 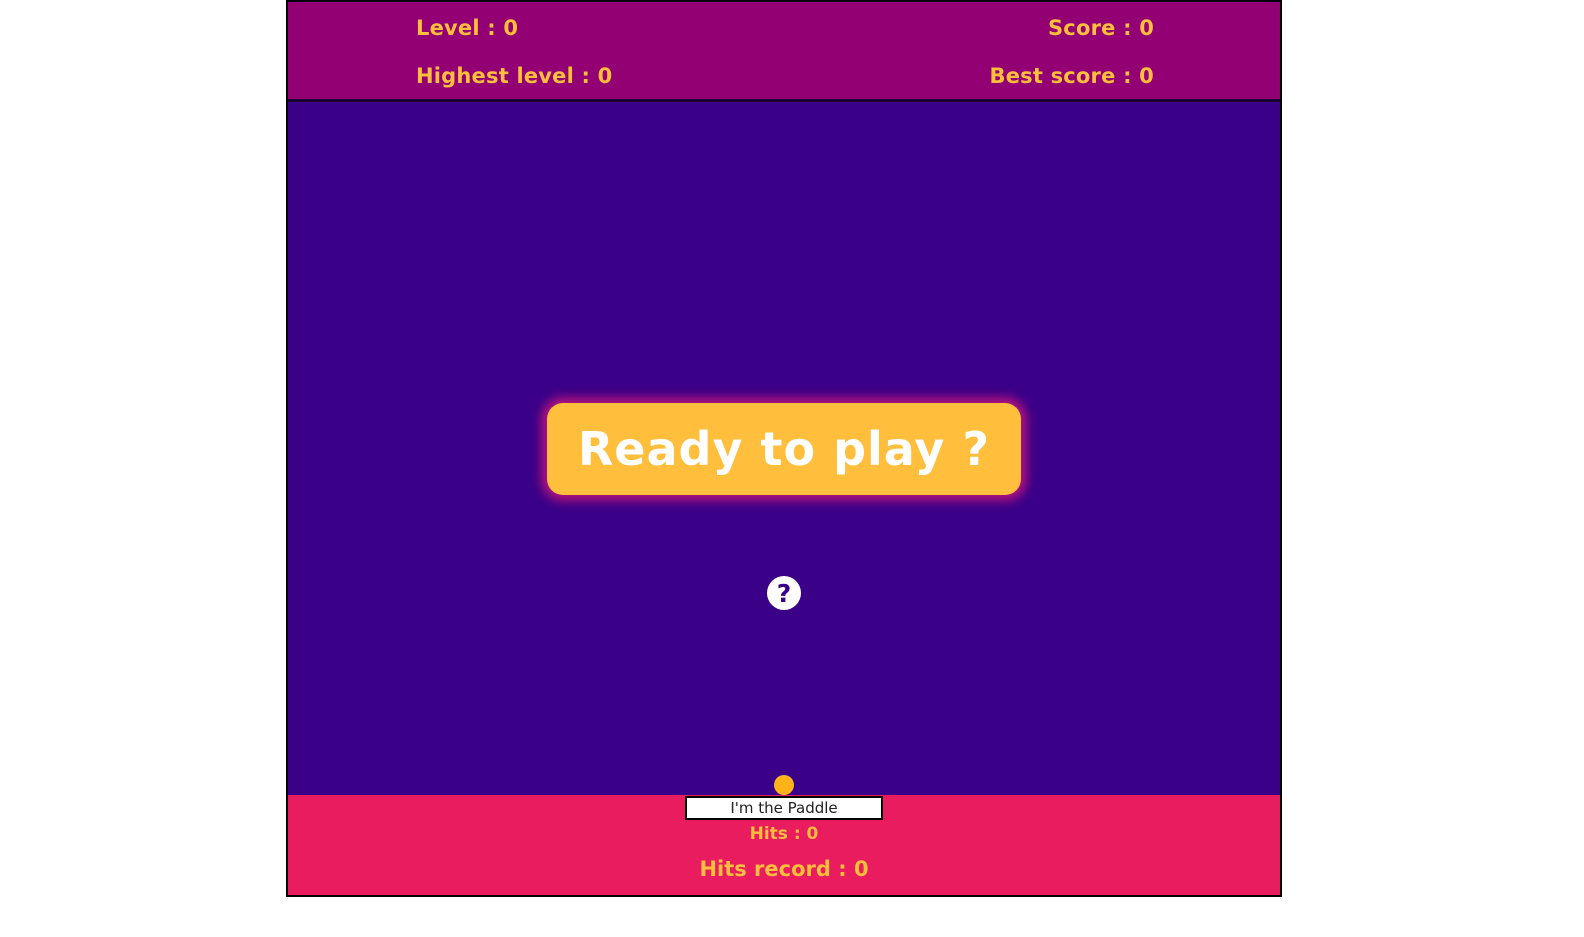 What do you see at coordinates (784, 845) in the screenshot?
I see `paddle-footer: I'm the Paddle Hits : 0 Hits record : 0` at bounding box center [784, 845].